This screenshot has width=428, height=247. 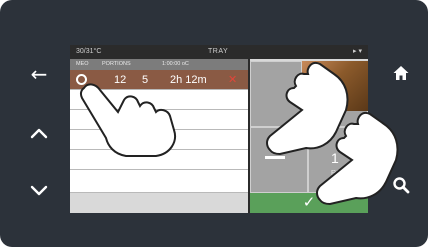 I want to click on back-arrow-icon: ←, so click(x=39, y=74).